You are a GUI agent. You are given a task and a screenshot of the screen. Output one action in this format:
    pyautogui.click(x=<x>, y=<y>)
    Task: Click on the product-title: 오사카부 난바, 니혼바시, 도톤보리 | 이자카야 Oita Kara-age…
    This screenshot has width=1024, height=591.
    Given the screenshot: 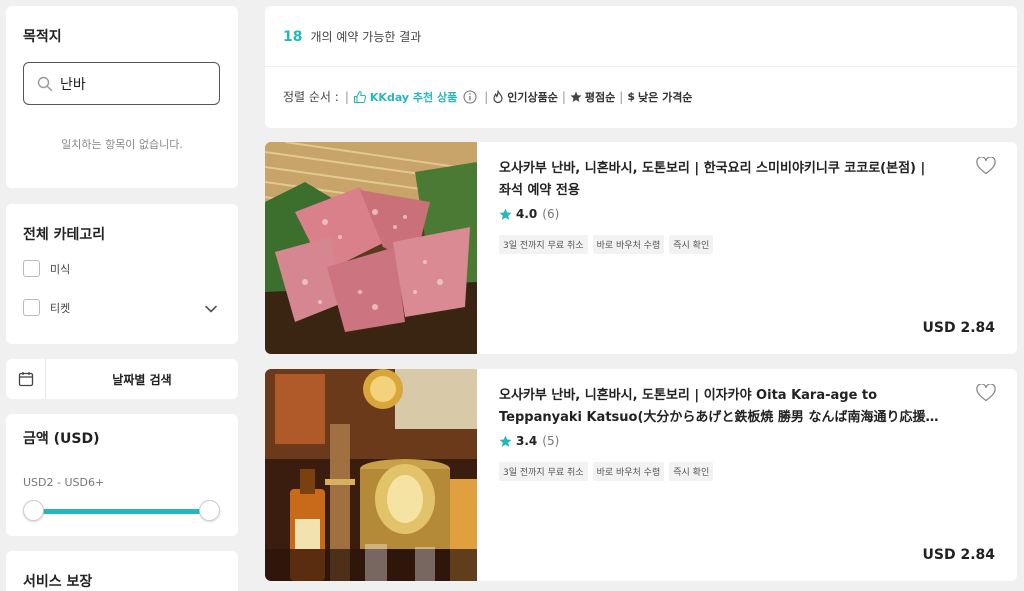 What is the action you would take?
    pyautogui.click(x=729, y=407)
    